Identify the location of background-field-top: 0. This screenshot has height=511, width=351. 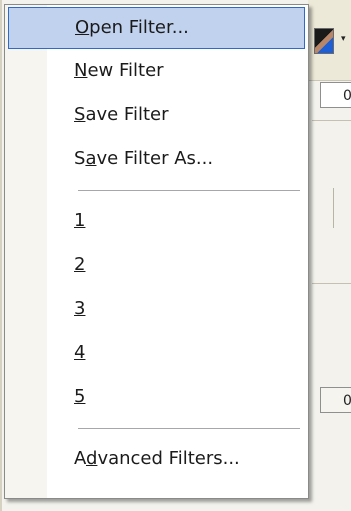
(335, 95).